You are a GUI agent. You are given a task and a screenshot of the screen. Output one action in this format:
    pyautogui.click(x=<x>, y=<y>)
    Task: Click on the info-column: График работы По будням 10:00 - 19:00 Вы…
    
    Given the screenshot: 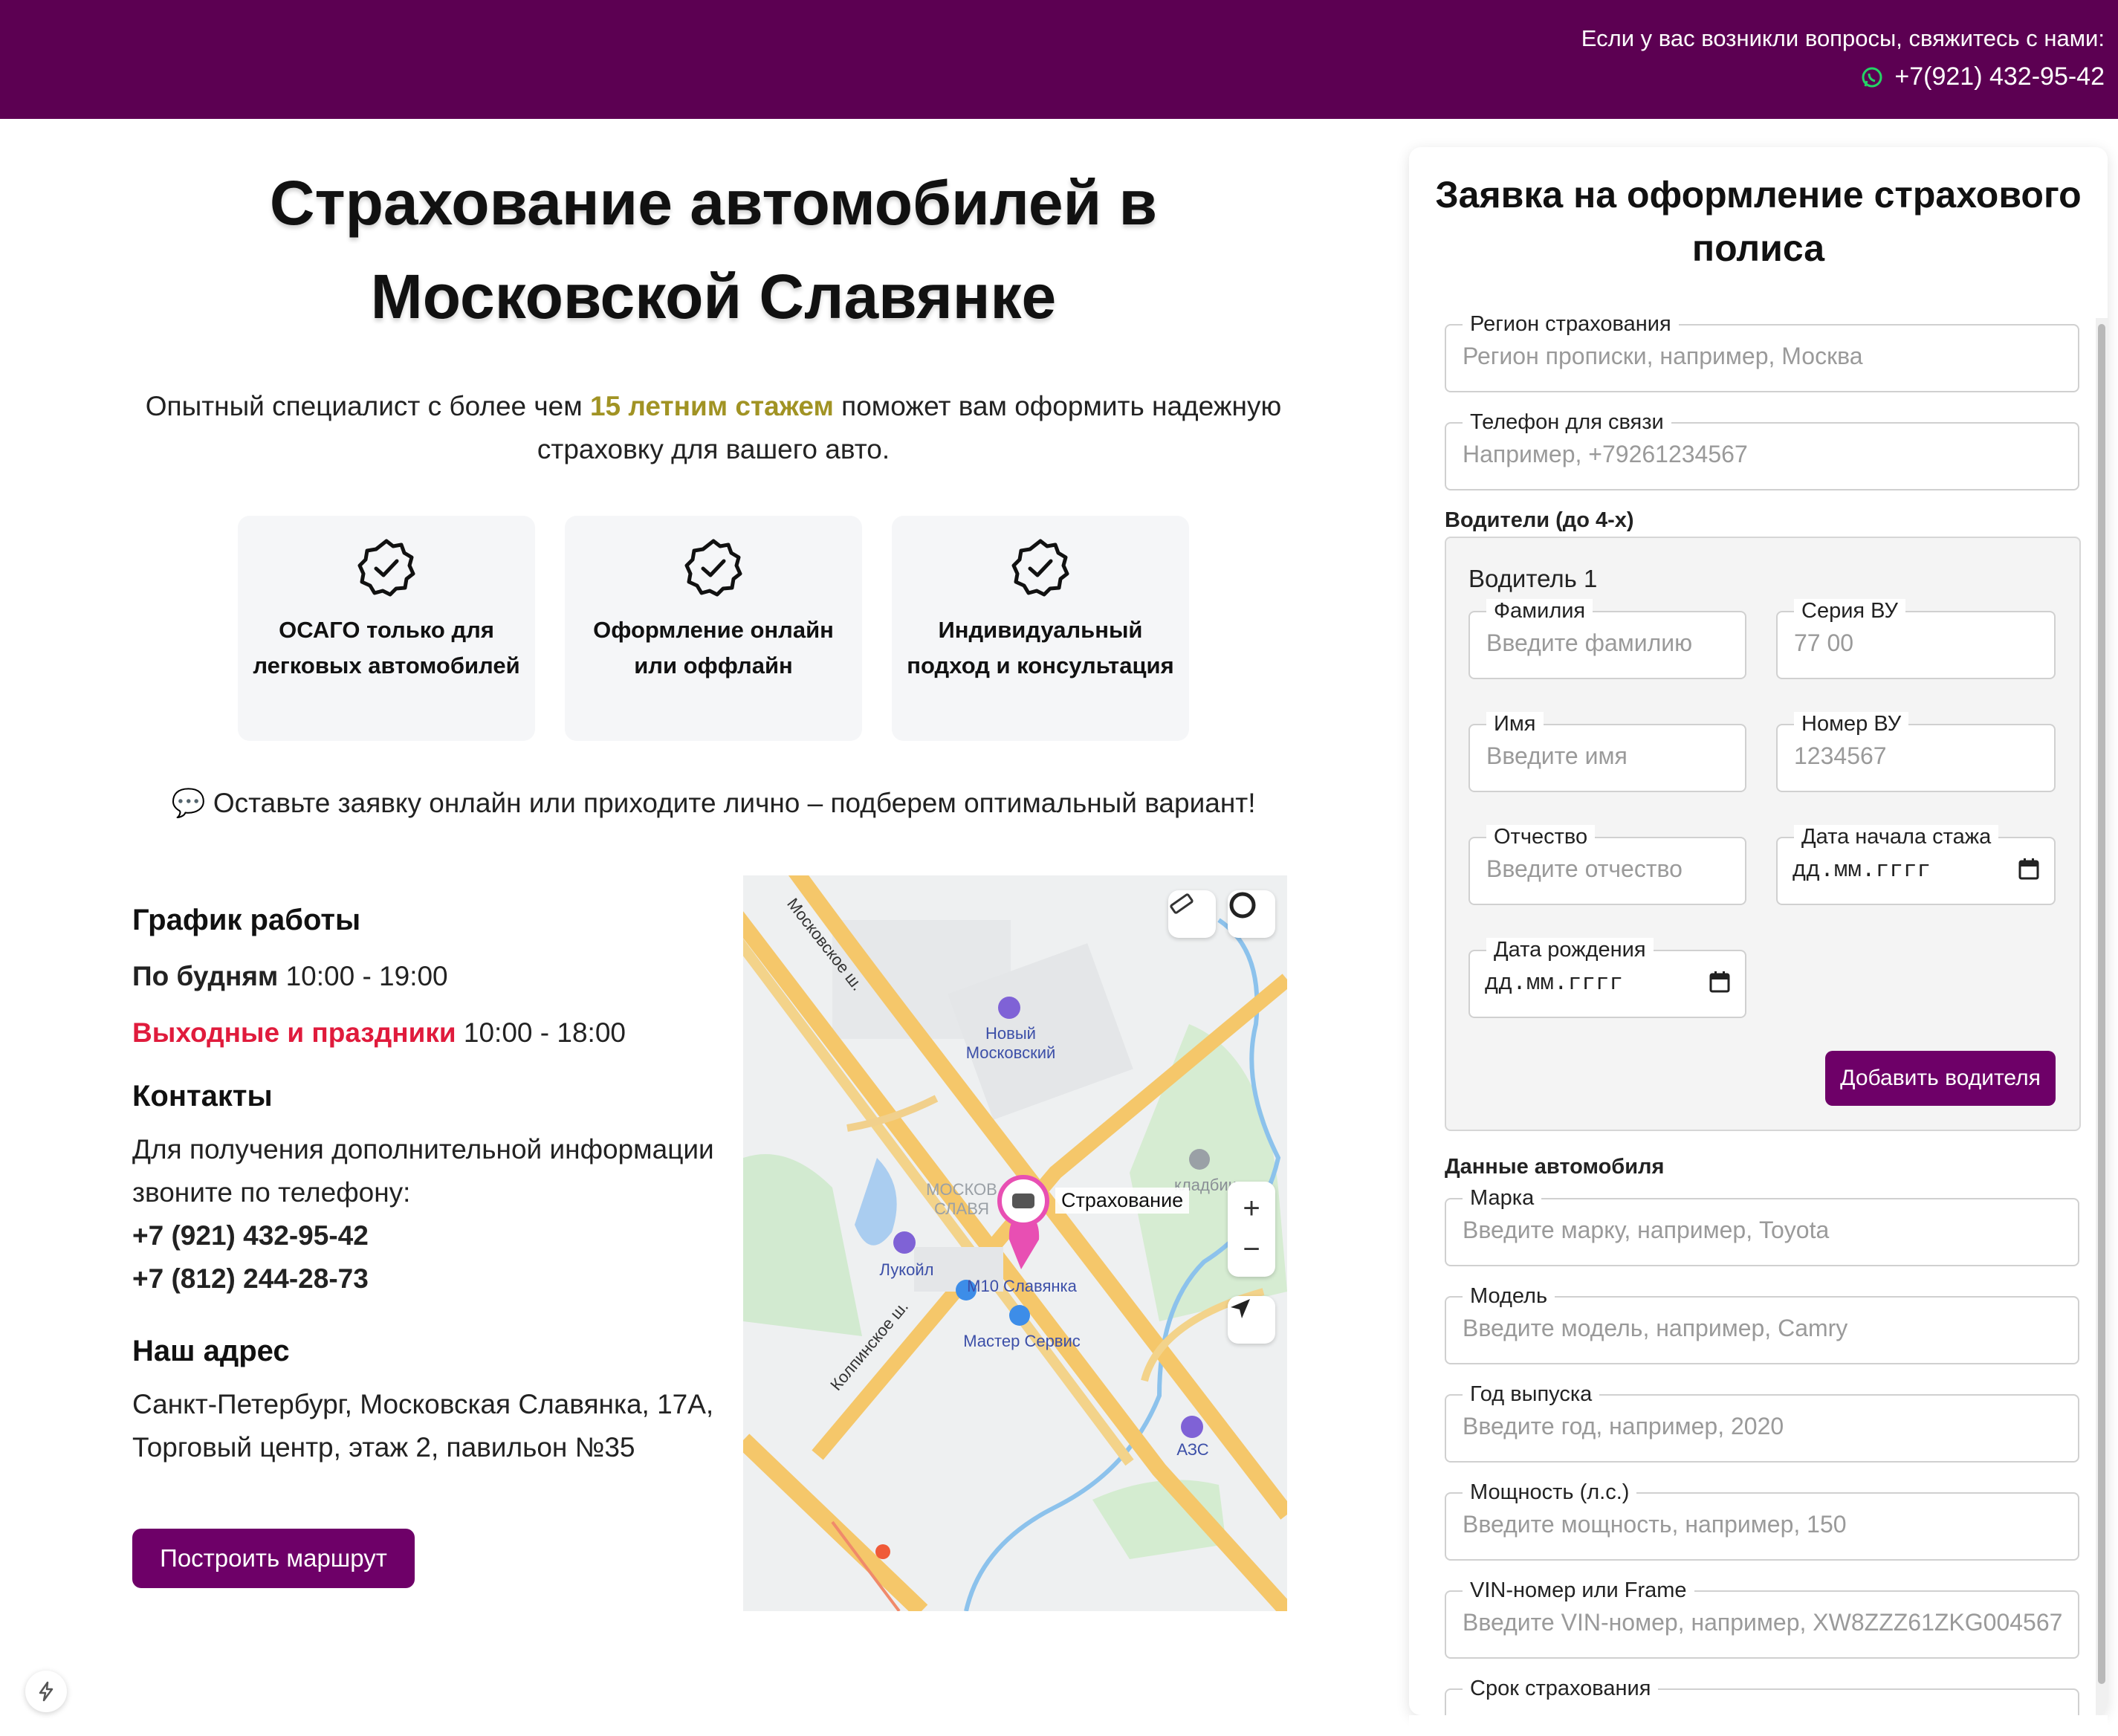 What is the action you would take?
    pyautogui.click(x=430, y=1186)
    